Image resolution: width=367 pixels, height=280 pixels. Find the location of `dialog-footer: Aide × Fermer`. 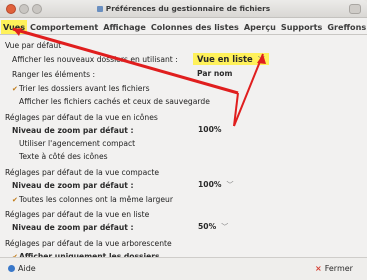

dialog-footer: Aide × Fermer is located at coordinates (183, 268).